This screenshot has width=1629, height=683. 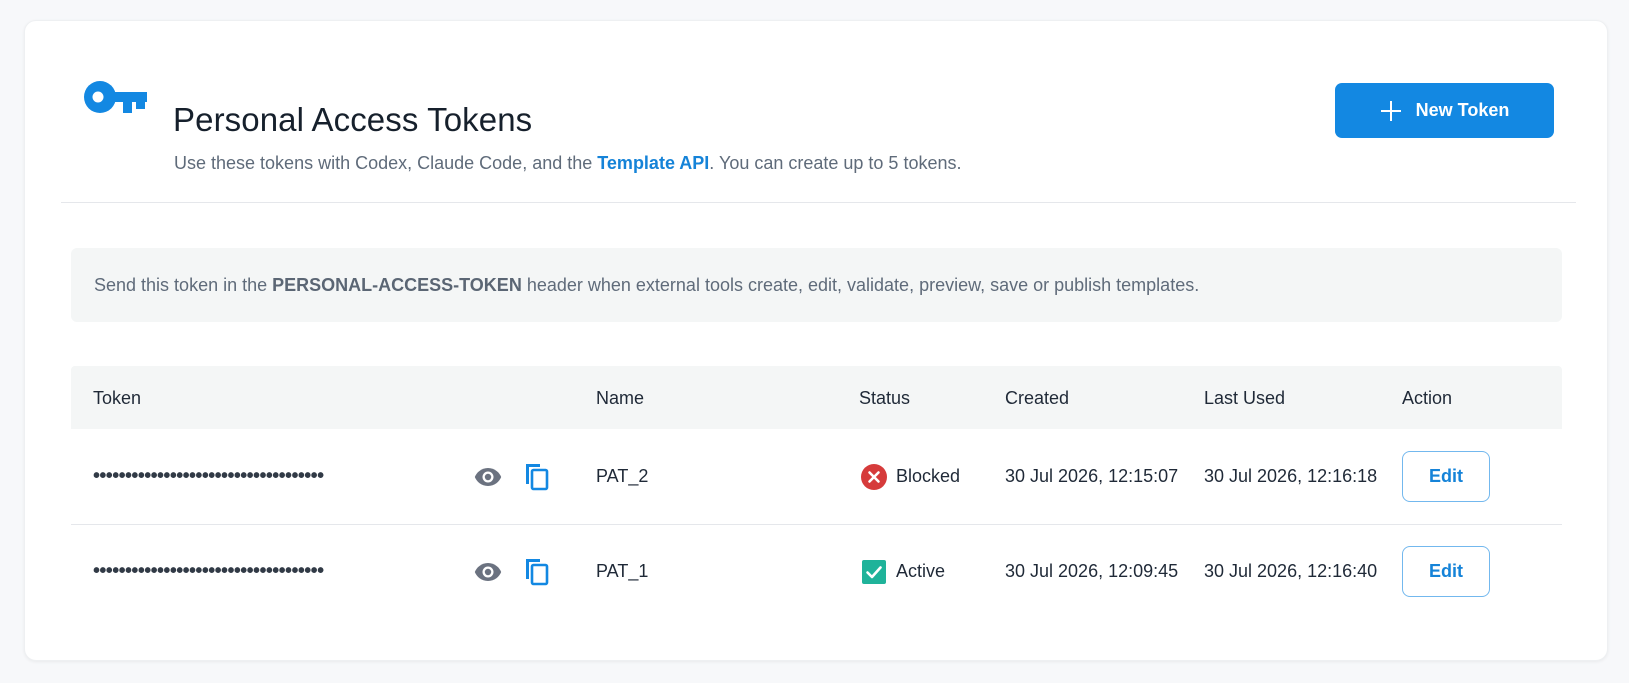 I want to click on header-divider, so click(x=818, y=202).